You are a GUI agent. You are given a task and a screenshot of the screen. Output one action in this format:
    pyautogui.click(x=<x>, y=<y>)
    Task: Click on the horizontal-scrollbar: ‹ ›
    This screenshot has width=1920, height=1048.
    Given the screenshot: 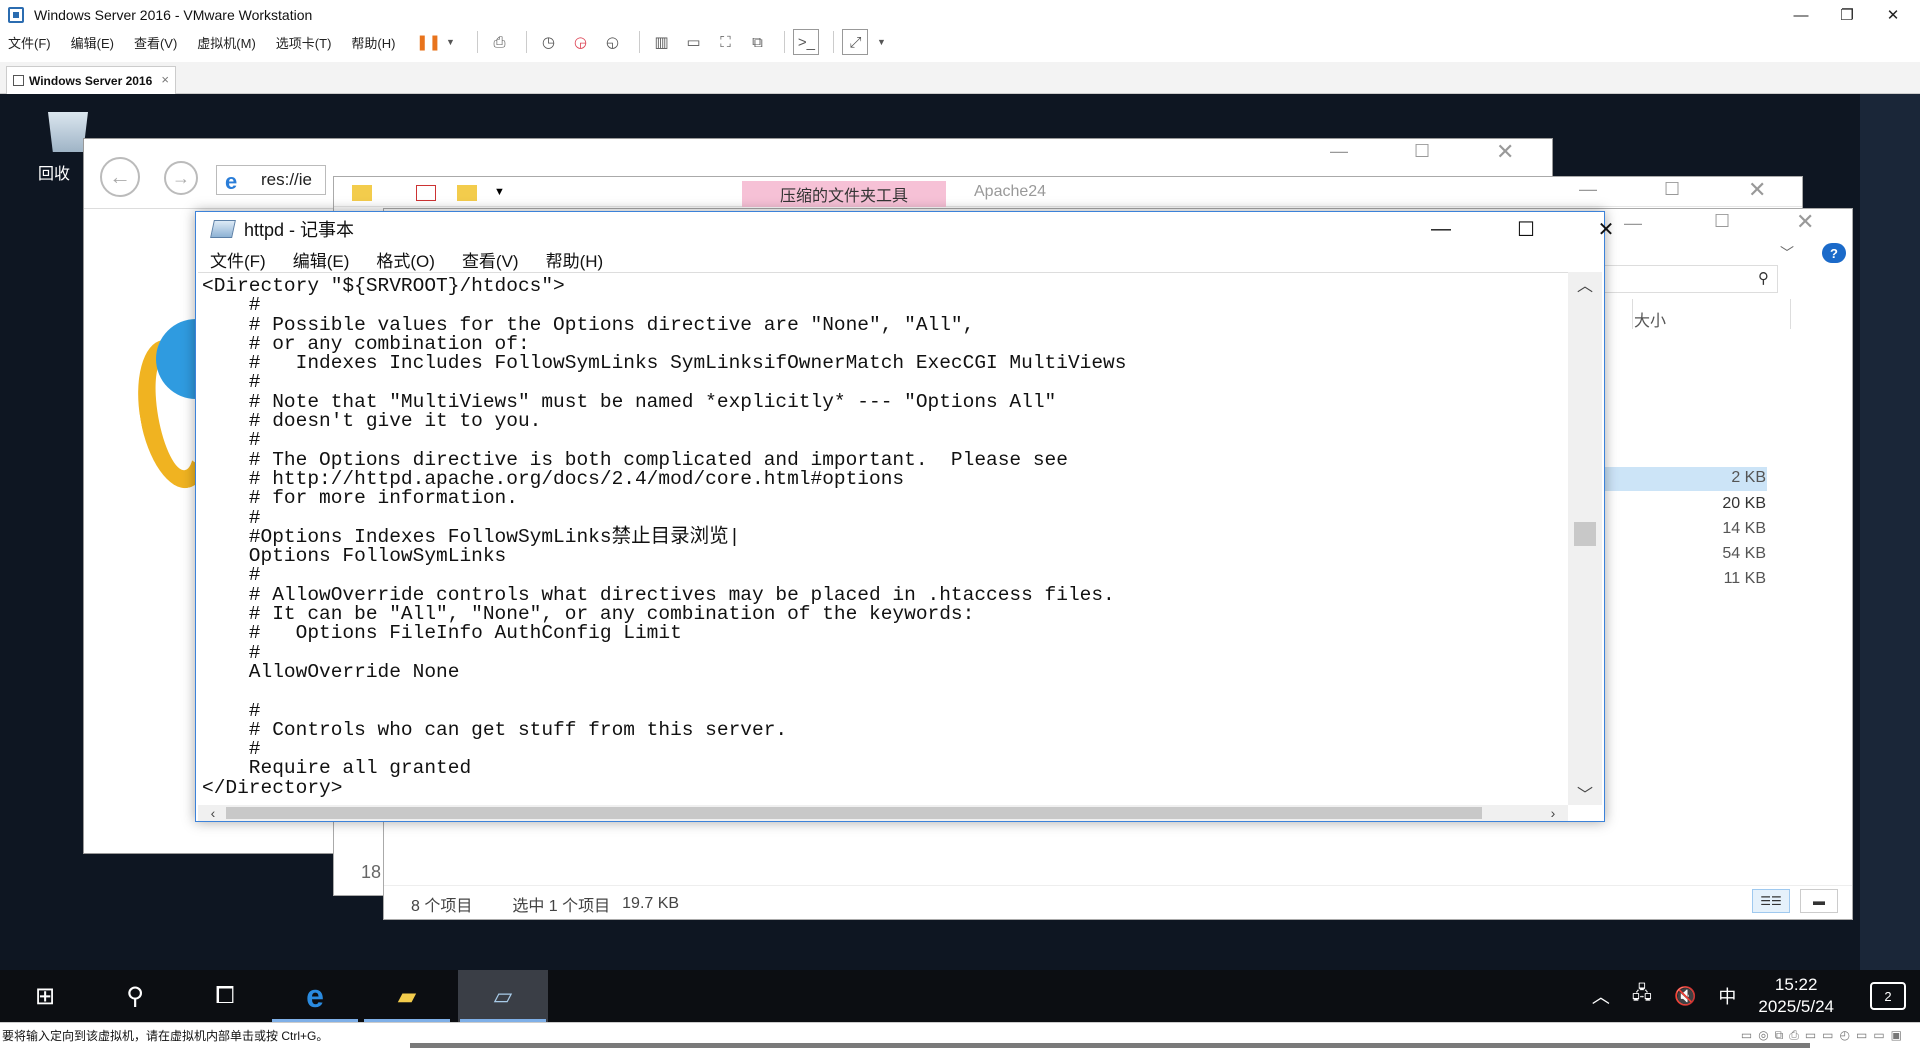 What is the action you would take?
    pyautogui.click(x=883, y=813)
    